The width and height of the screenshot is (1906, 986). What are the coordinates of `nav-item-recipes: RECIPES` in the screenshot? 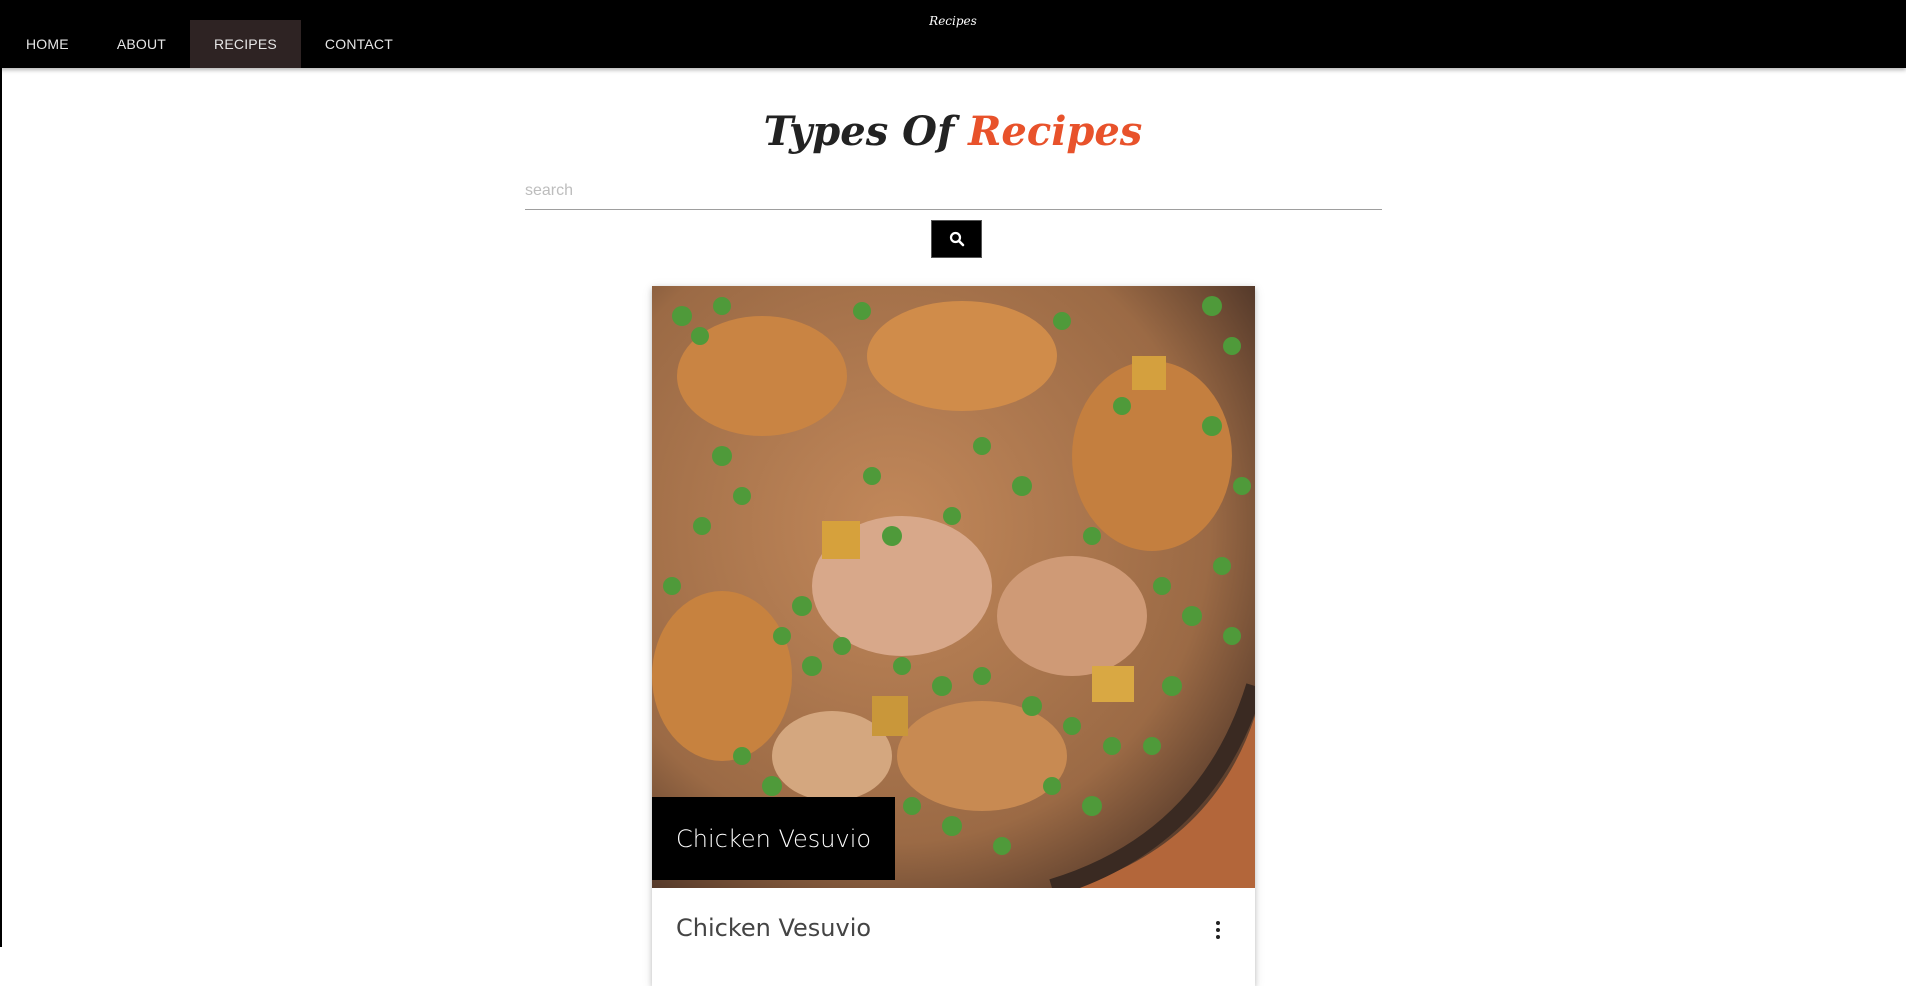 It's located at (245, 44).